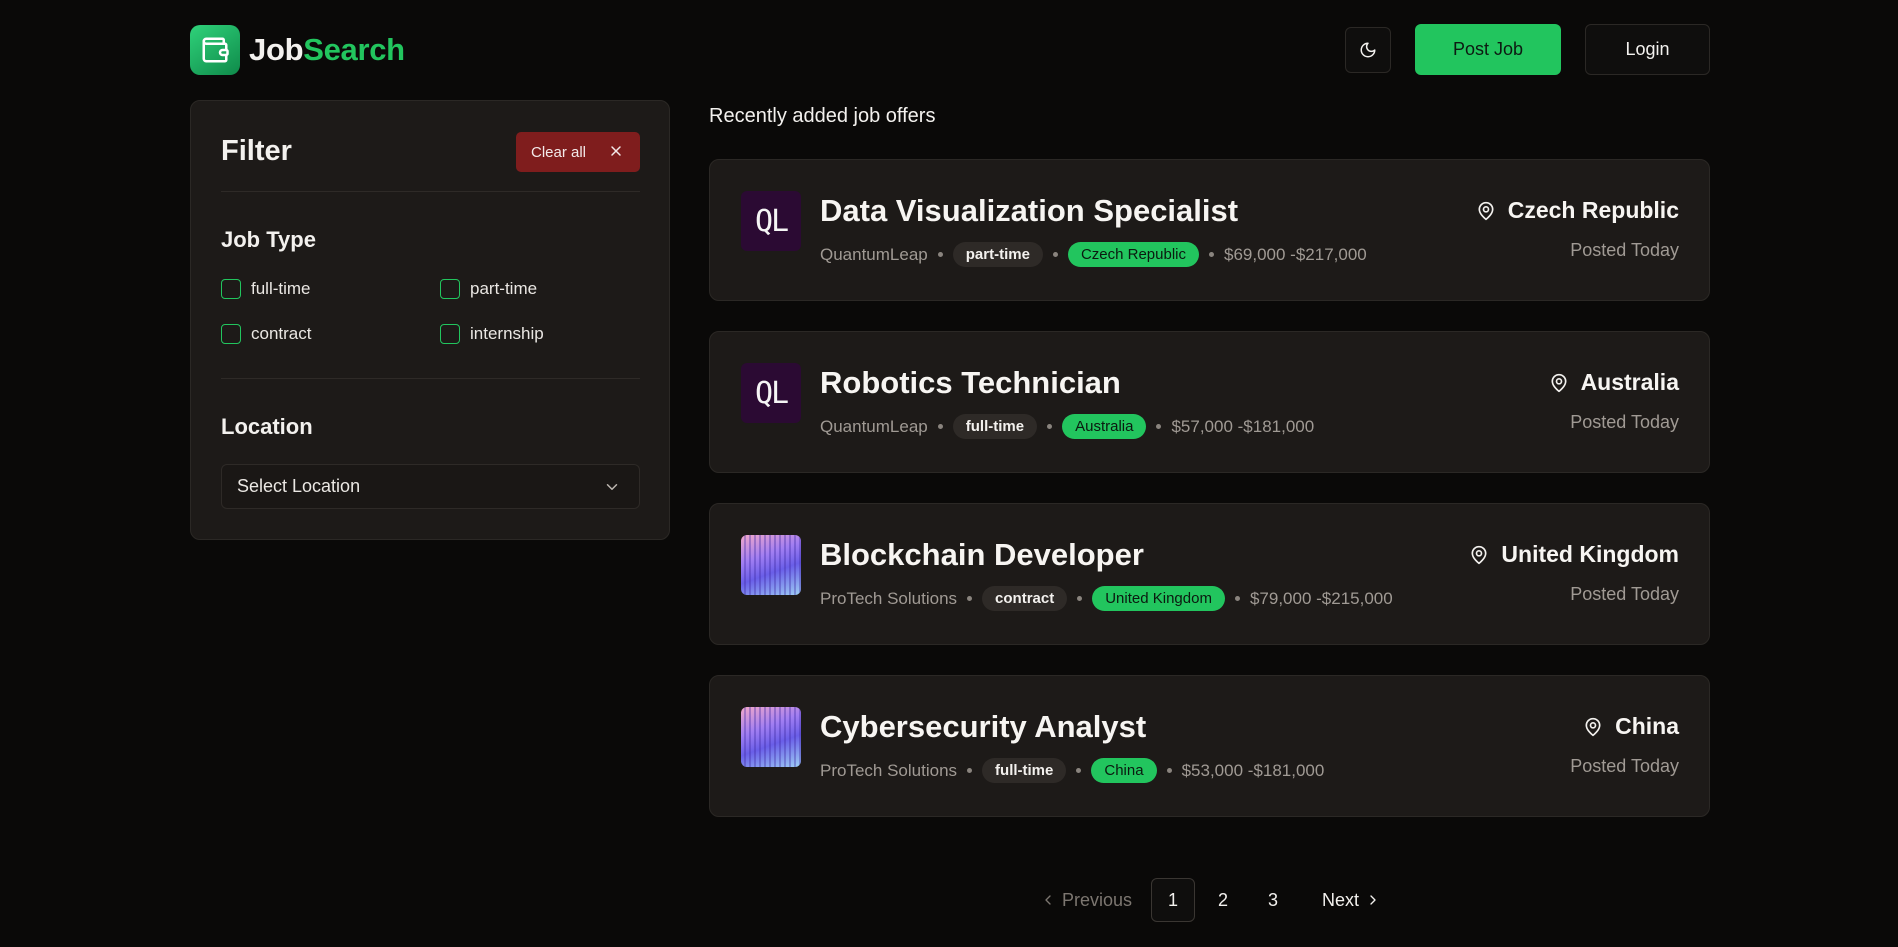 Image resolution: width=1898 pixels, height=947 pixels. I want to click on job-location: Czech Republic, so click(1577, 210).